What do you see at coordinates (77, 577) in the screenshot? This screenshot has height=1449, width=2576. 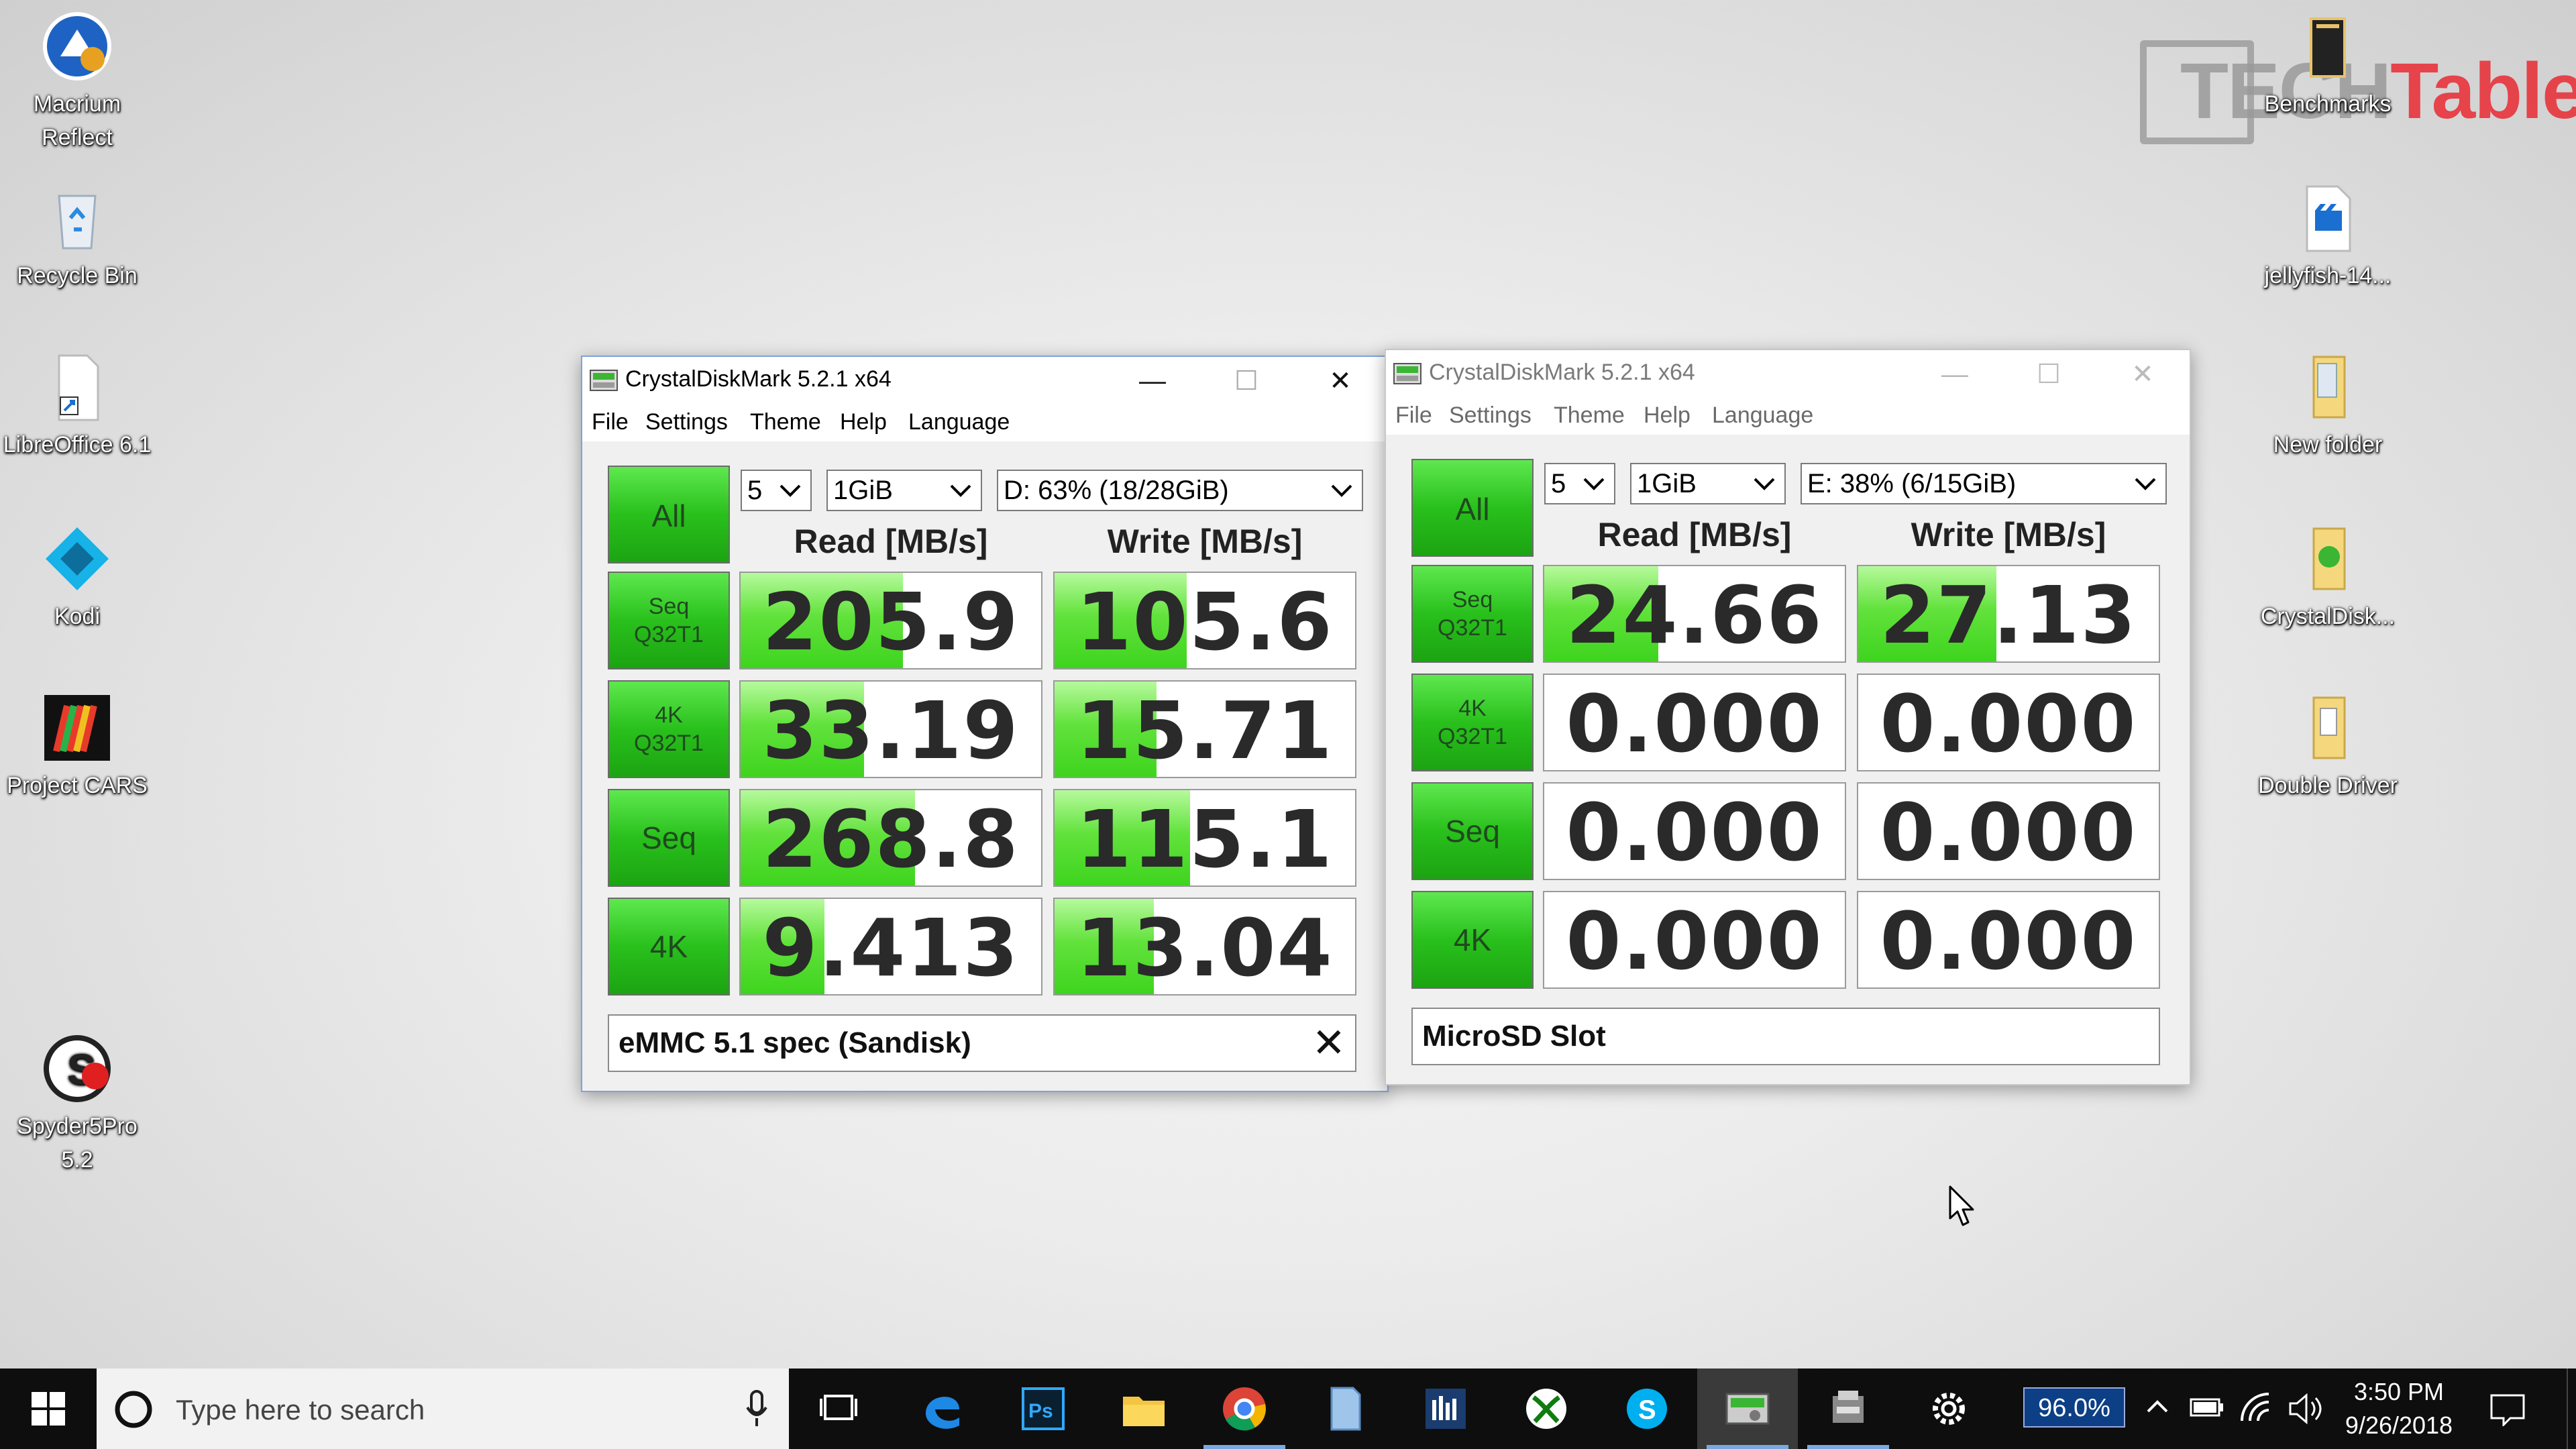 I see `desktop-icon-kodi: Kodi` at bounding box center [77, 577].